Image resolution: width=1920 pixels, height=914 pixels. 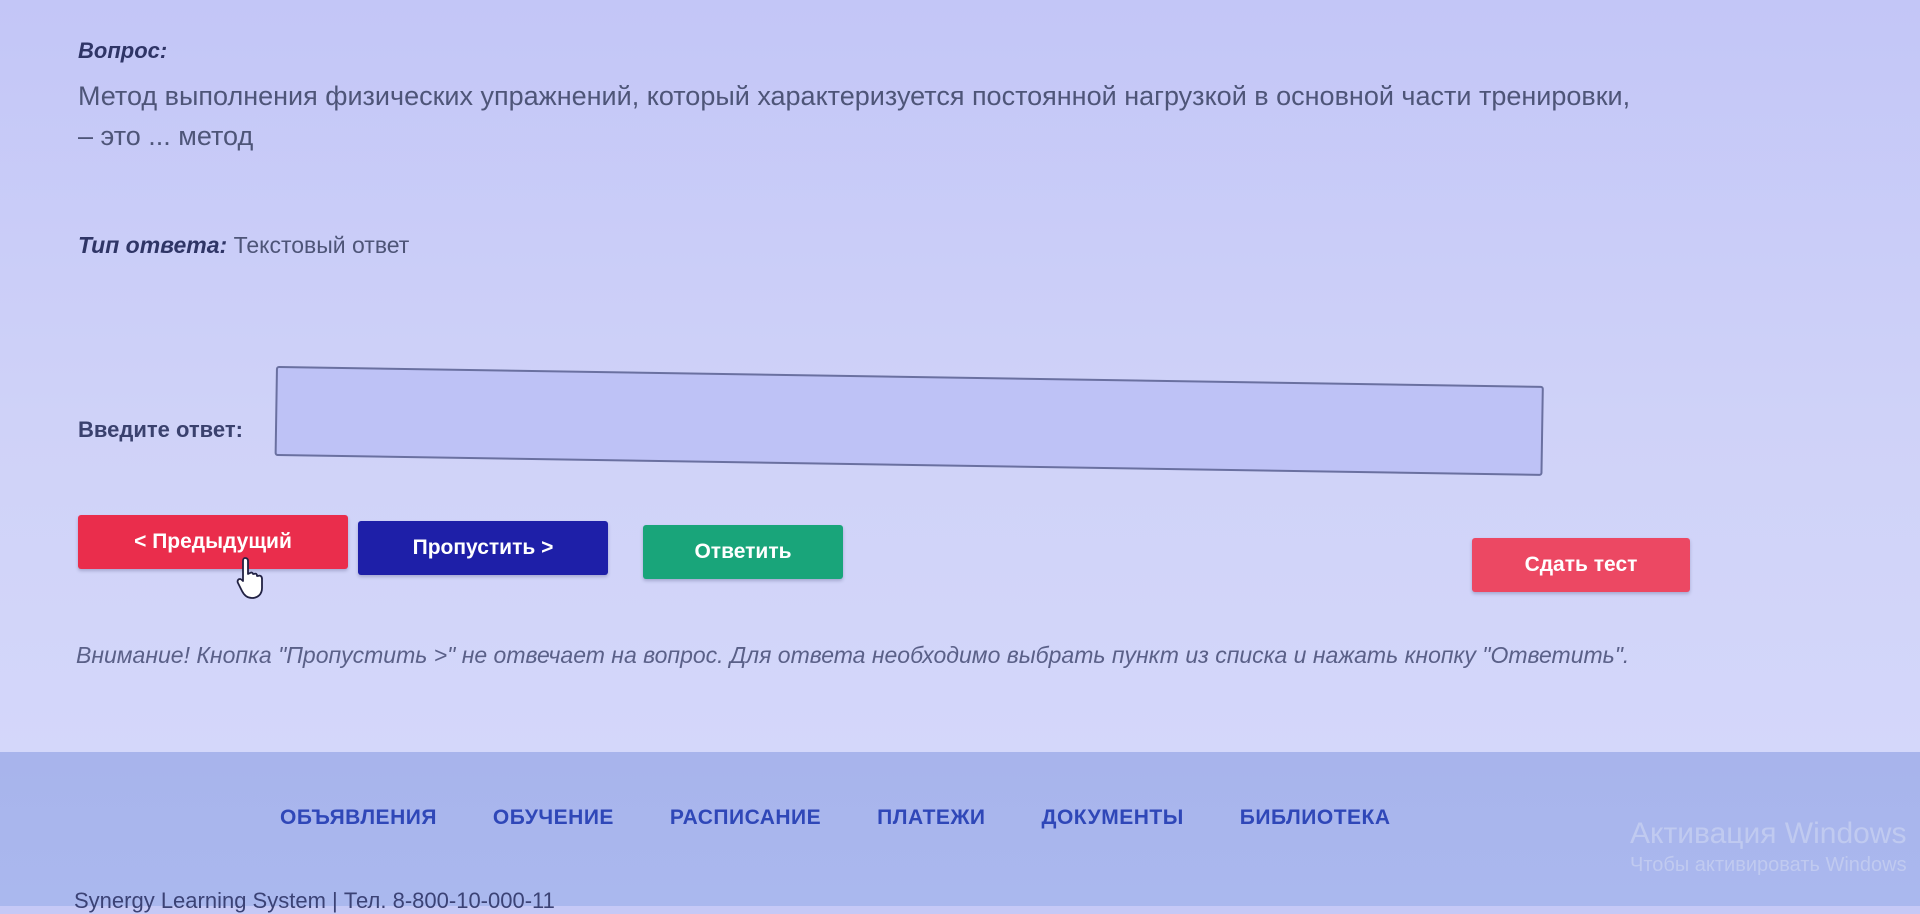 What do you see at coordinates (160, 429) in the screenshot?
I see `answer-input-label: Введите ответ:` at bounding box center [160, 429].